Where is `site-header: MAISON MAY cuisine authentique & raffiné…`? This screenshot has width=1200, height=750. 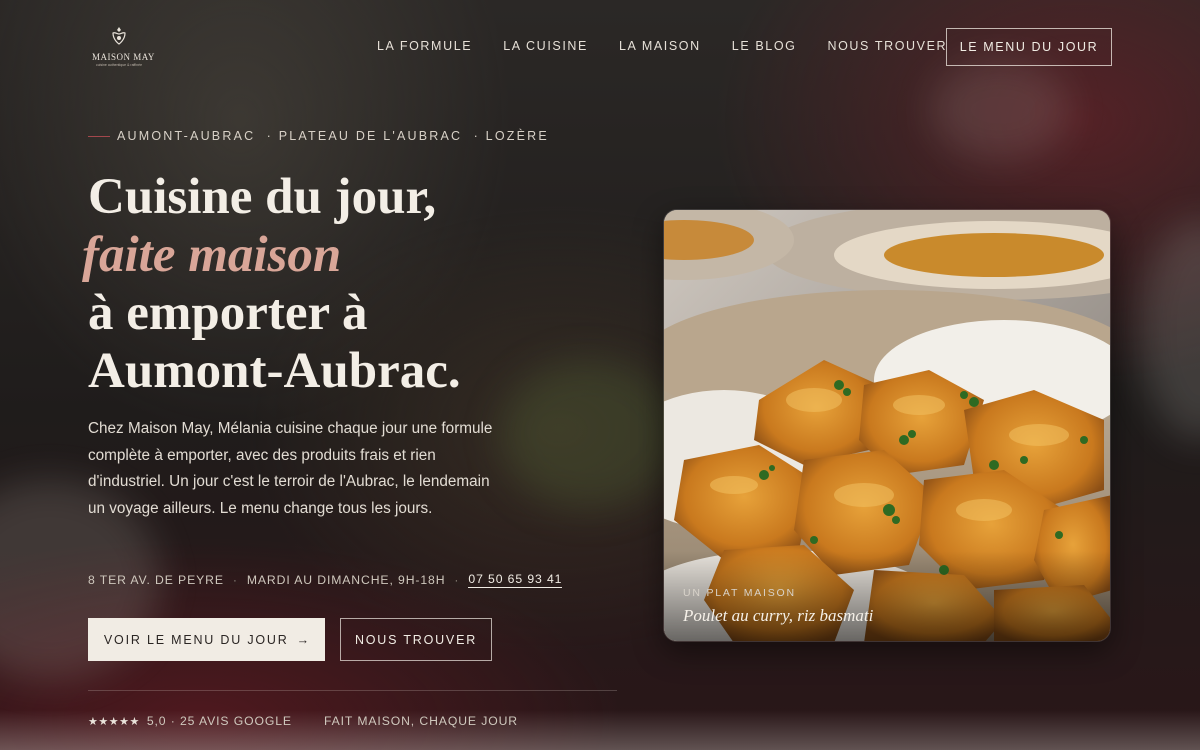 site-header: MAISON MAY cuisine authentique & raffiné… is located at coordinates (600, 46).